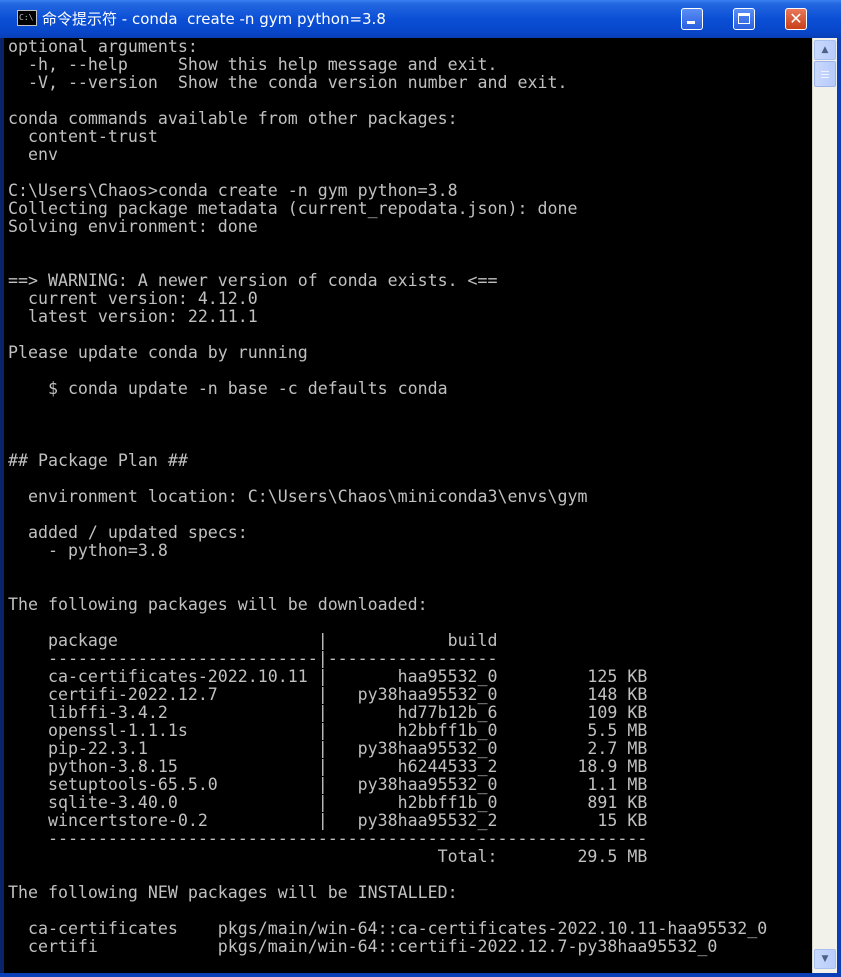  I want to click on console-line: openssl-1.1.1s | h2bbff1b_0 5.5 MB, so click(328, 730).